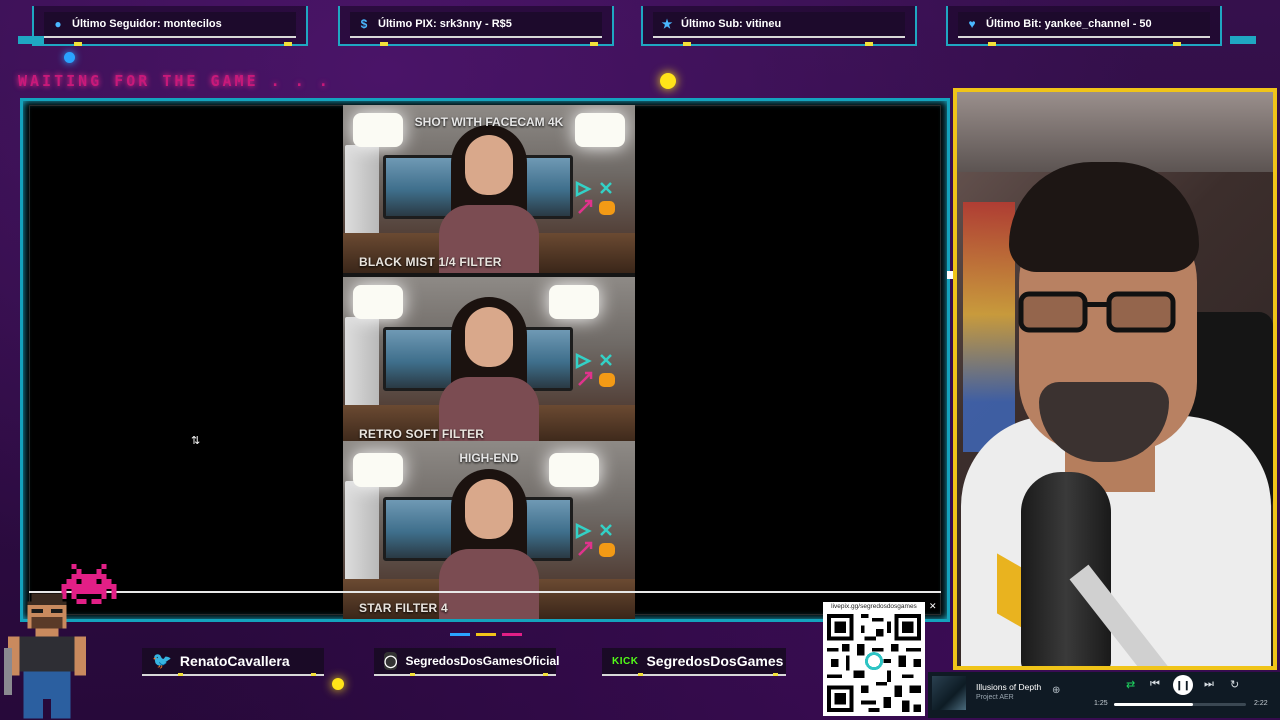  Describe the element at coordinates (1234, 684) in the screenshot. I see `repeat-icon: ↻` at that location.